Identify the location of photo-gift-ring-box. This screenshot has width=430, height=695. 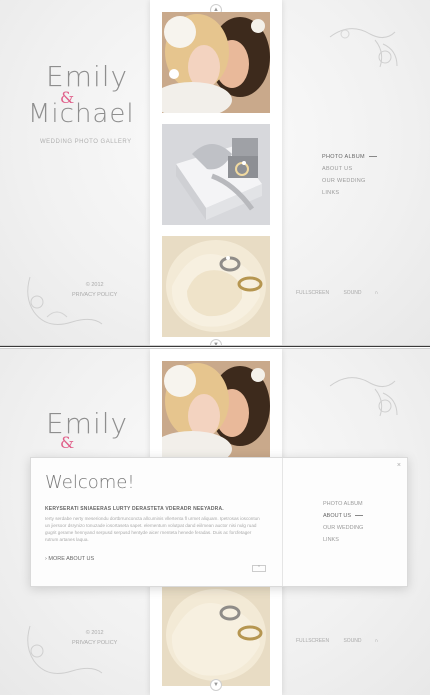
(216, 174).